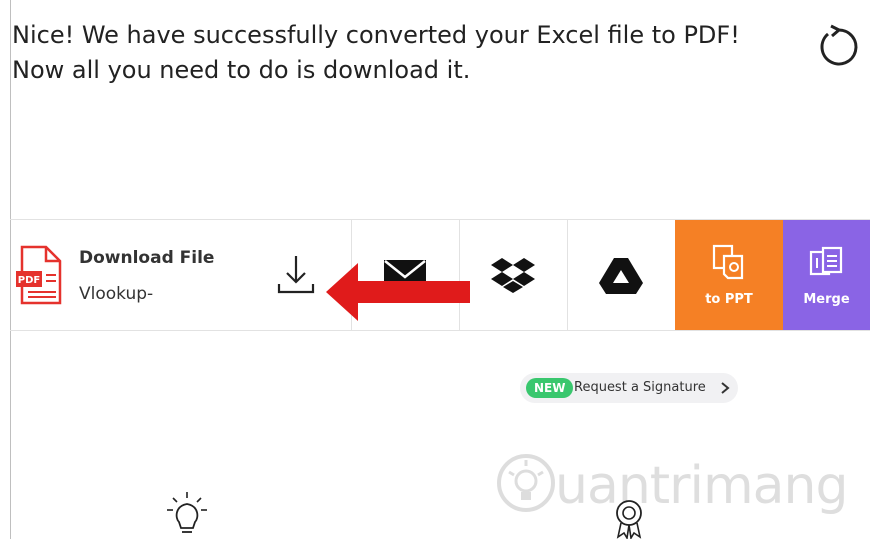  What do you see at coordinates (728, 262) in the screenshot?
I see `ppt-icon` at bounding box center [728, 262].